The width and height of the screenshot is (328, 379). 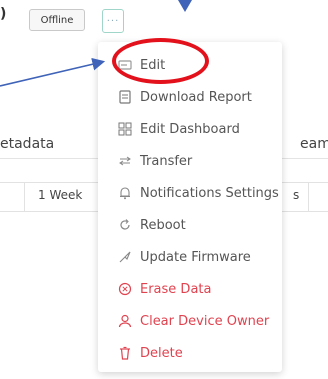 What do you see at coordinates (153, 65) in the screenshot?
I see `menu-item-label: Edit` at bounding box center [153, 65].